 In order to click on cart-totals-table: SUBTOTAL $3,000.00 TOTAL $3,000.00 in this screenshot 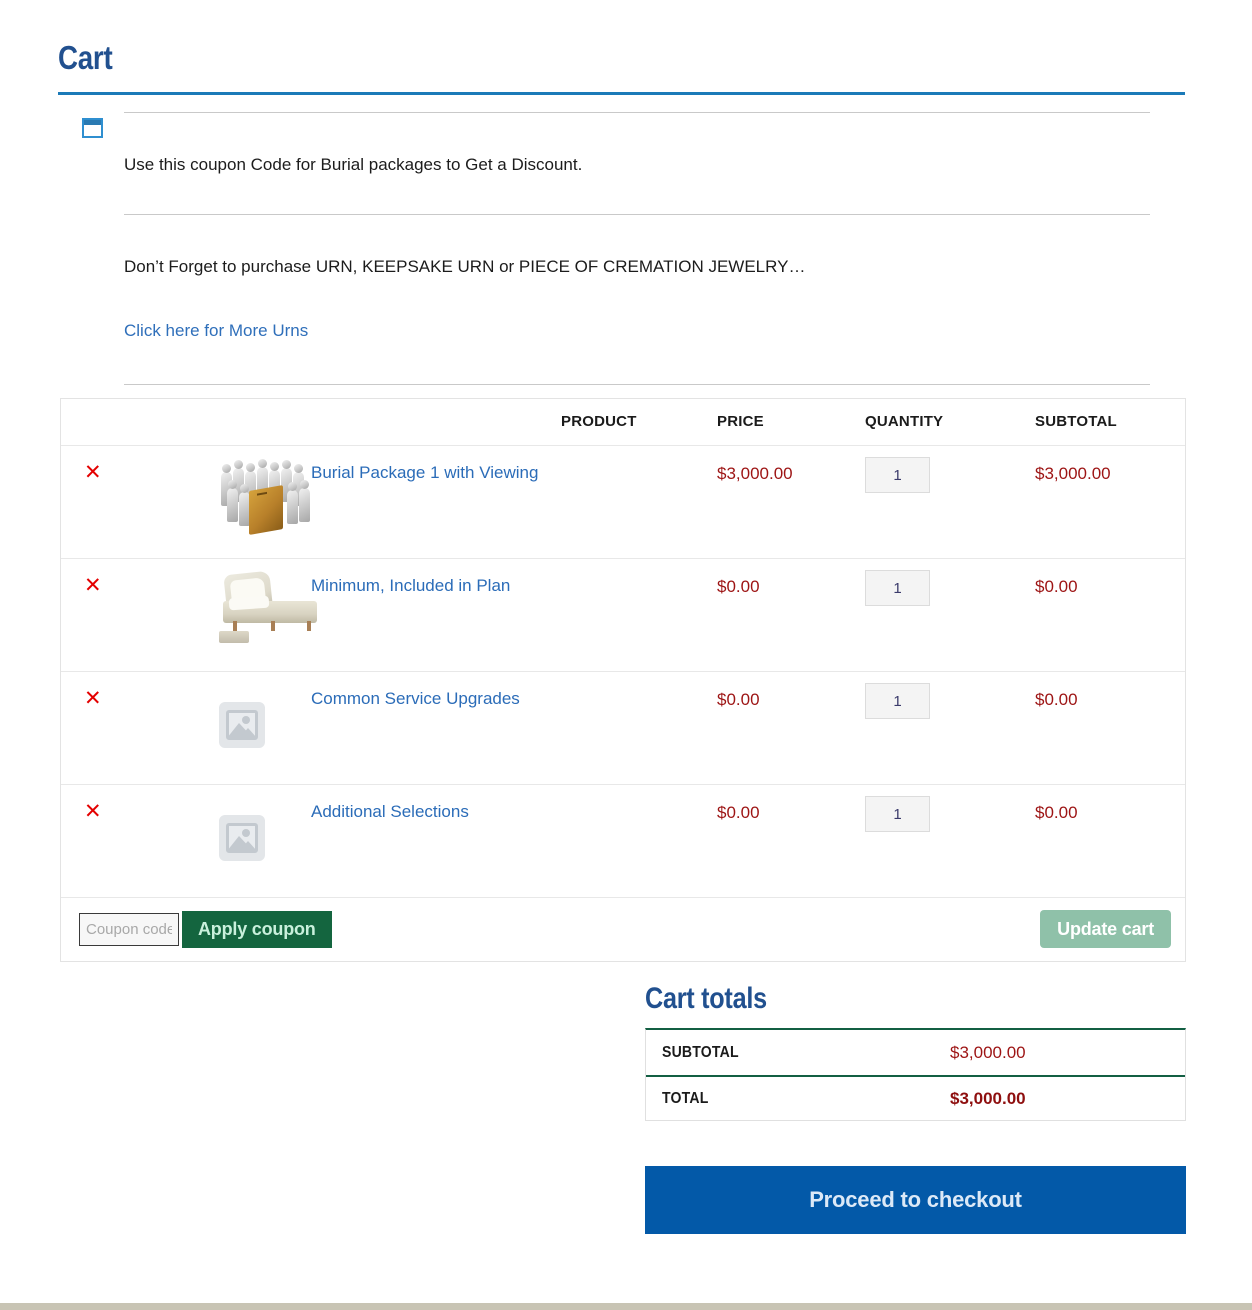, I will do `click(915, 1074)`.